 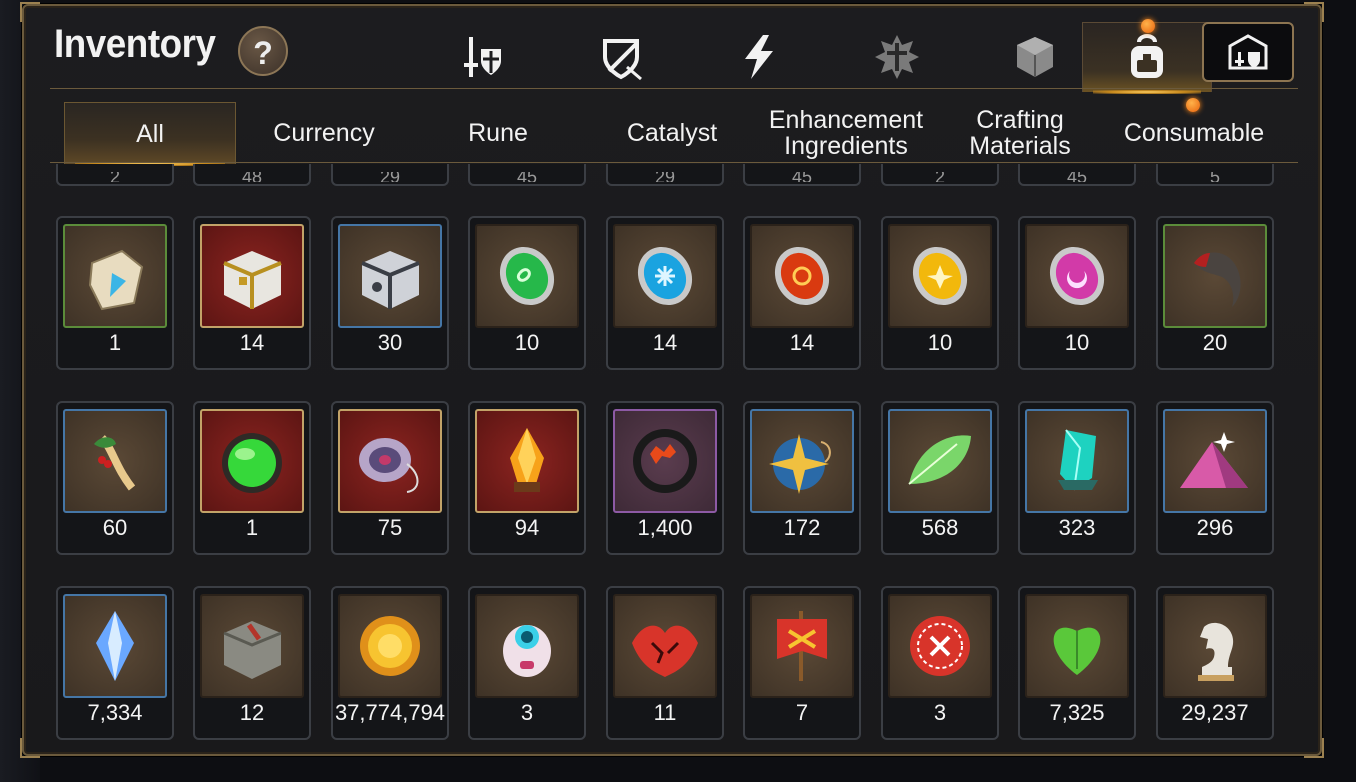 I want to click on inventory-slot: 7,334, so click(x=115, y=663).